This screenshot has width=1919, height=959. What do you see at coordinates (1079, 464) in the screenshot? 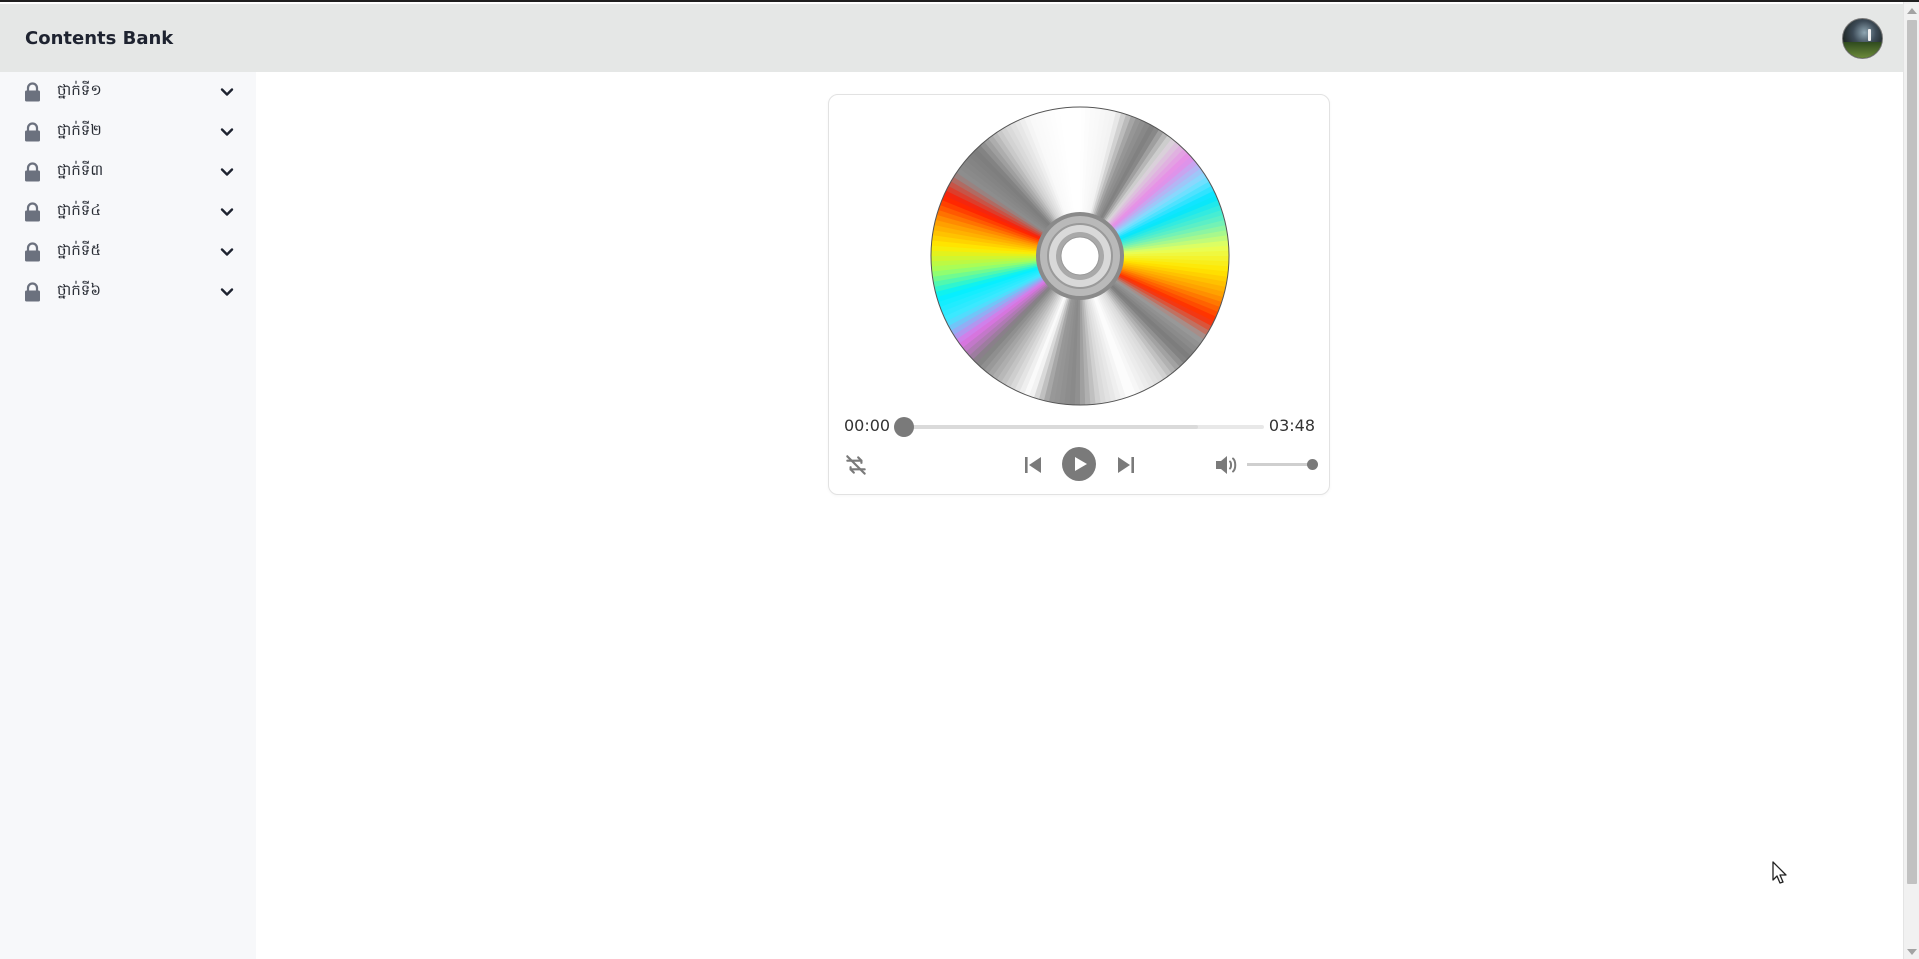
I see `play-icon` at bounding box center [1079, 464].